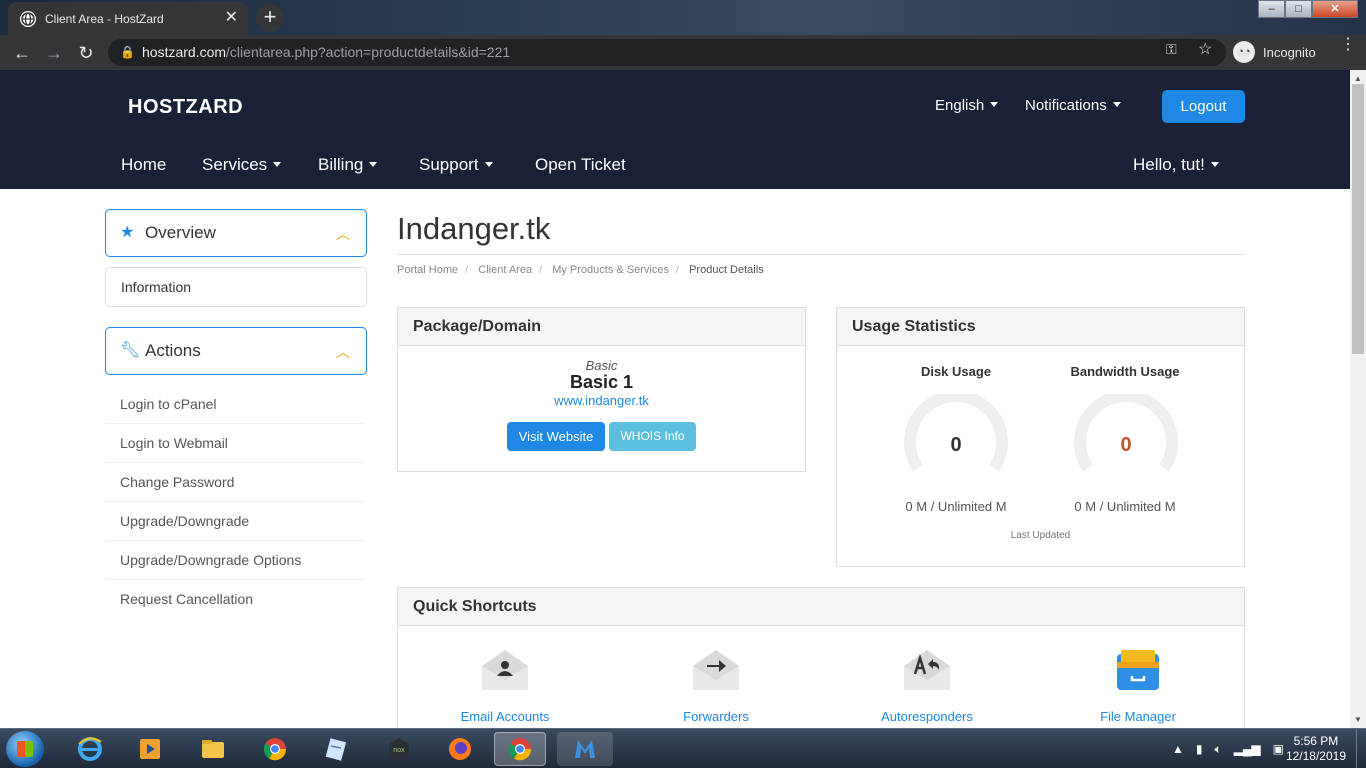 The width and height of the screenshot is (1366, 768). I want to click on nav-open-ticket: Open Ticket, so click(580, 165).